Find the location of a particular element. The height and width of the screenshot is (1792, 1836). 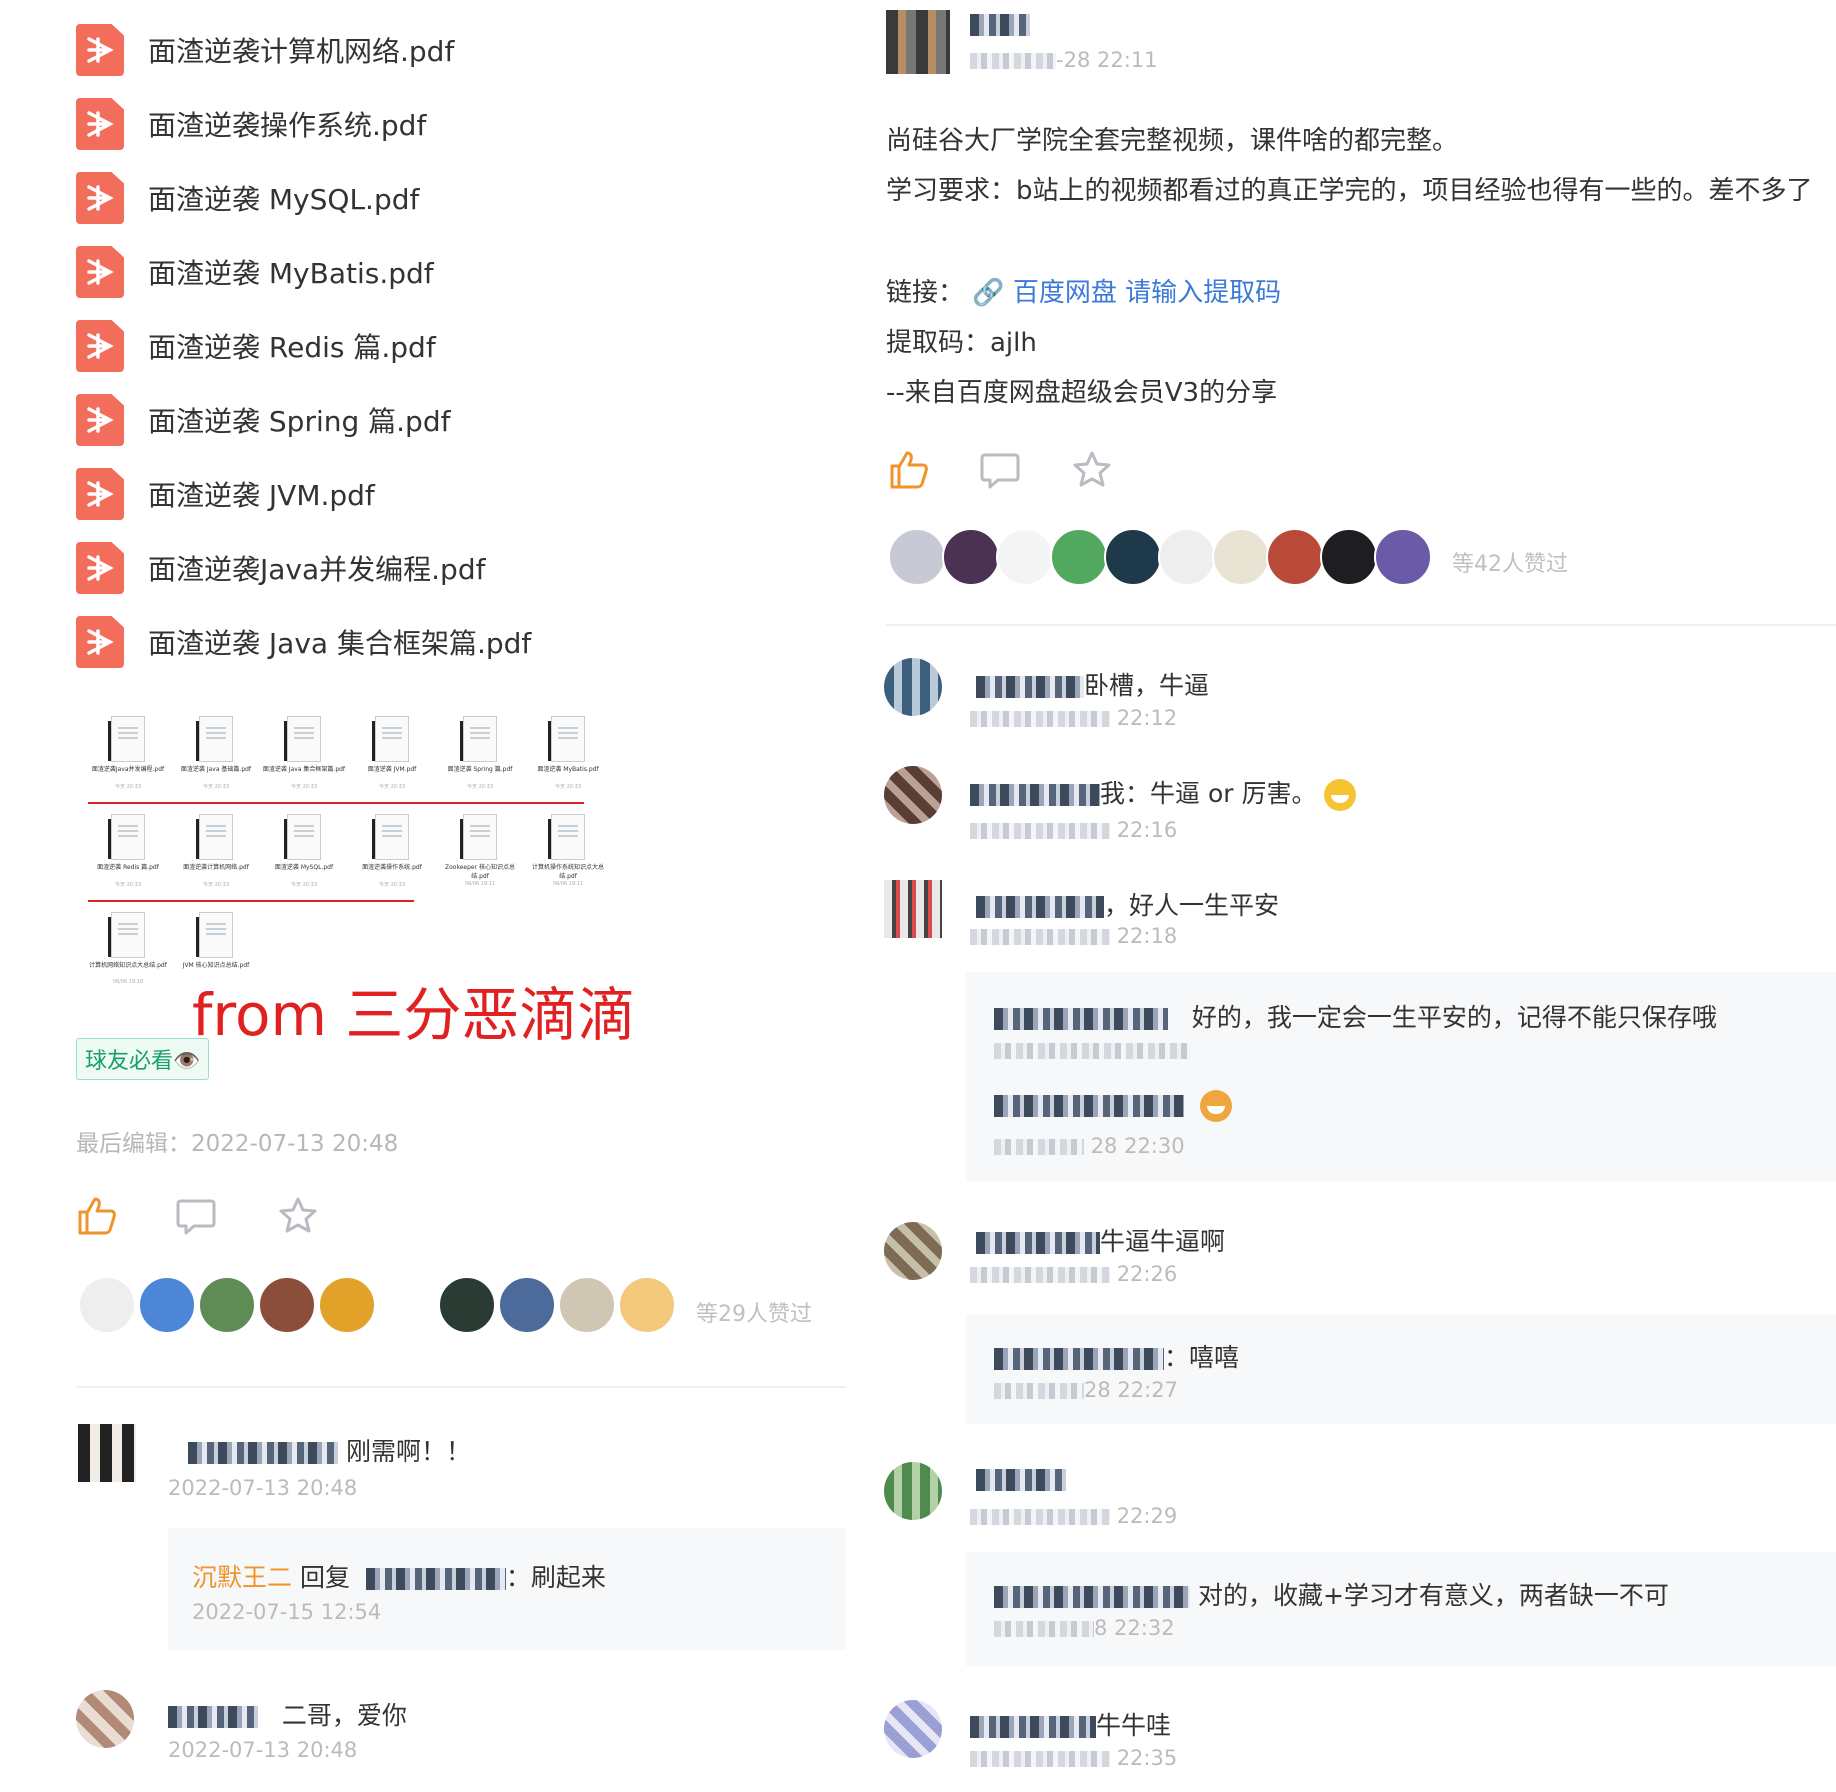

link-icon: 🔗 is located at coordinates (988, 293).